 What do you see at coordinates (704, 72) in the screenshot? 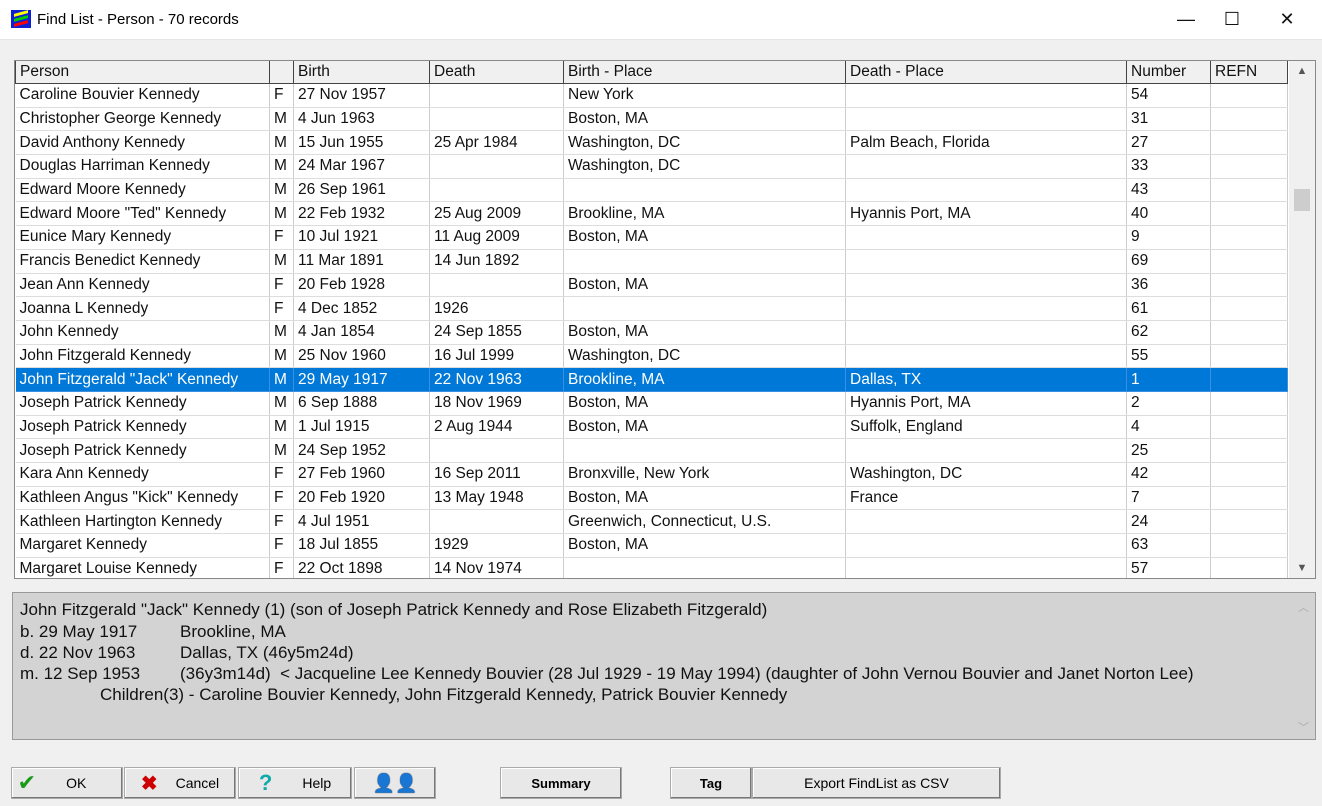
I see `column-header: Birth - Place` at bounding box center [704, 72].